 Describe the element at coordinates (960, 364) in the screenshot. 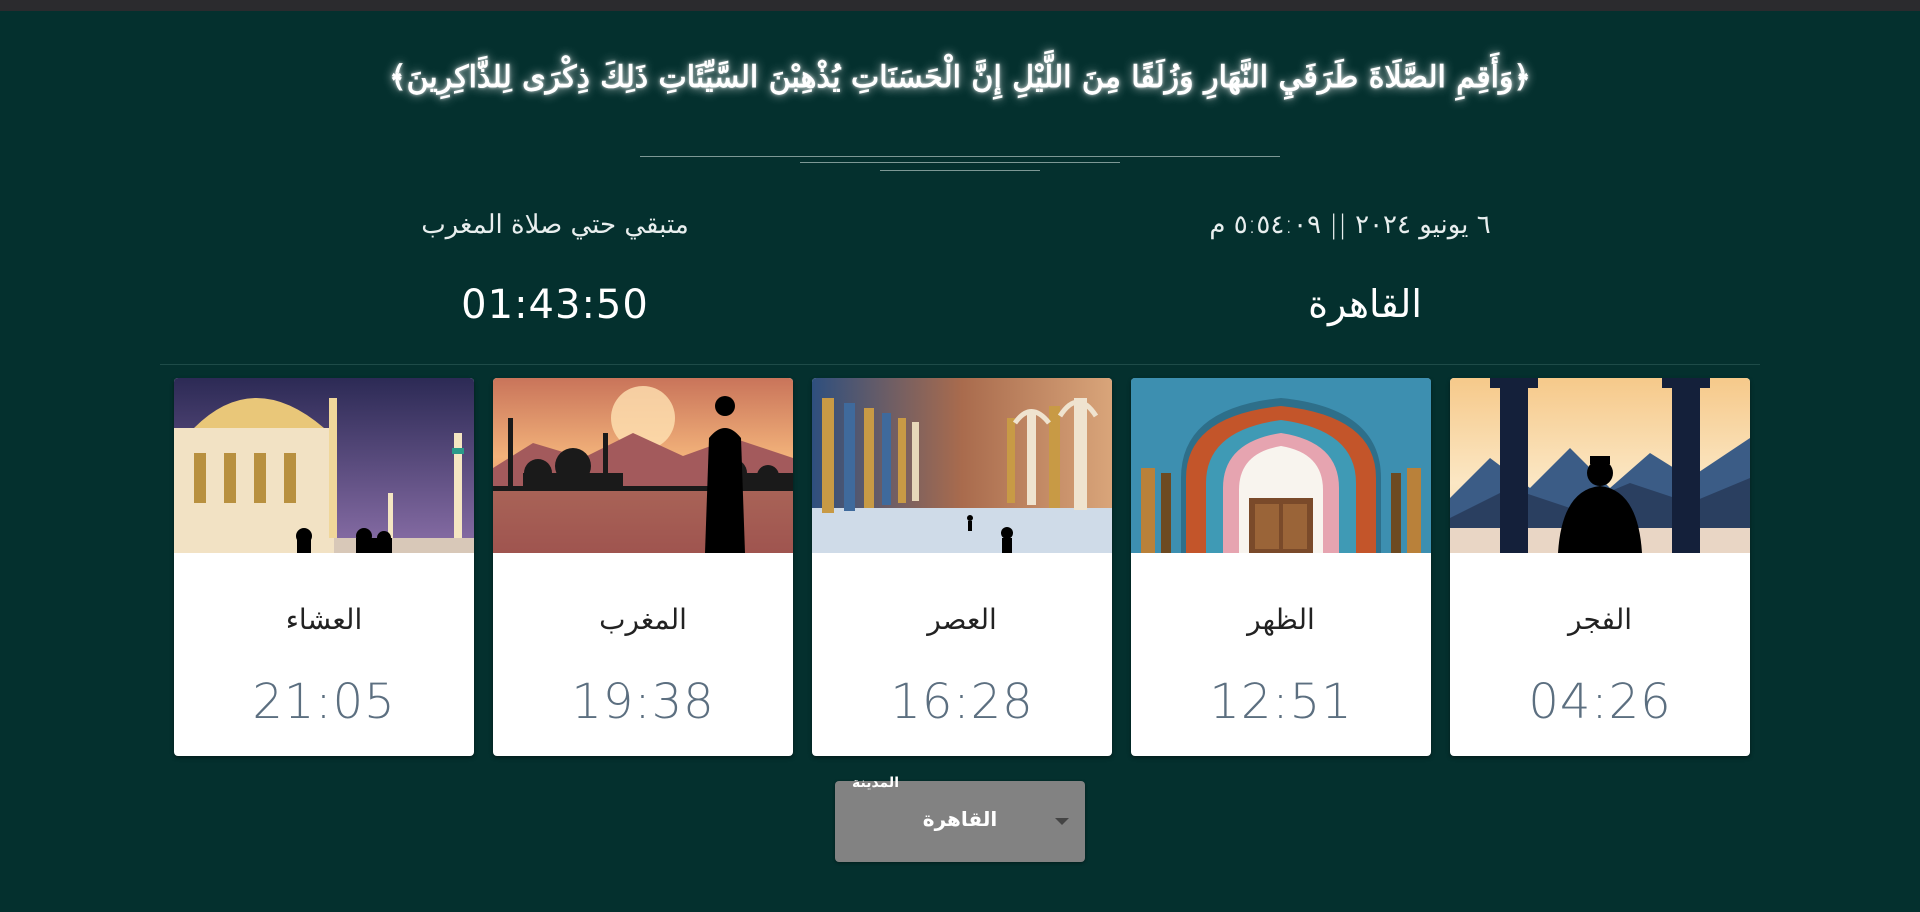

I see `divider` at that location.